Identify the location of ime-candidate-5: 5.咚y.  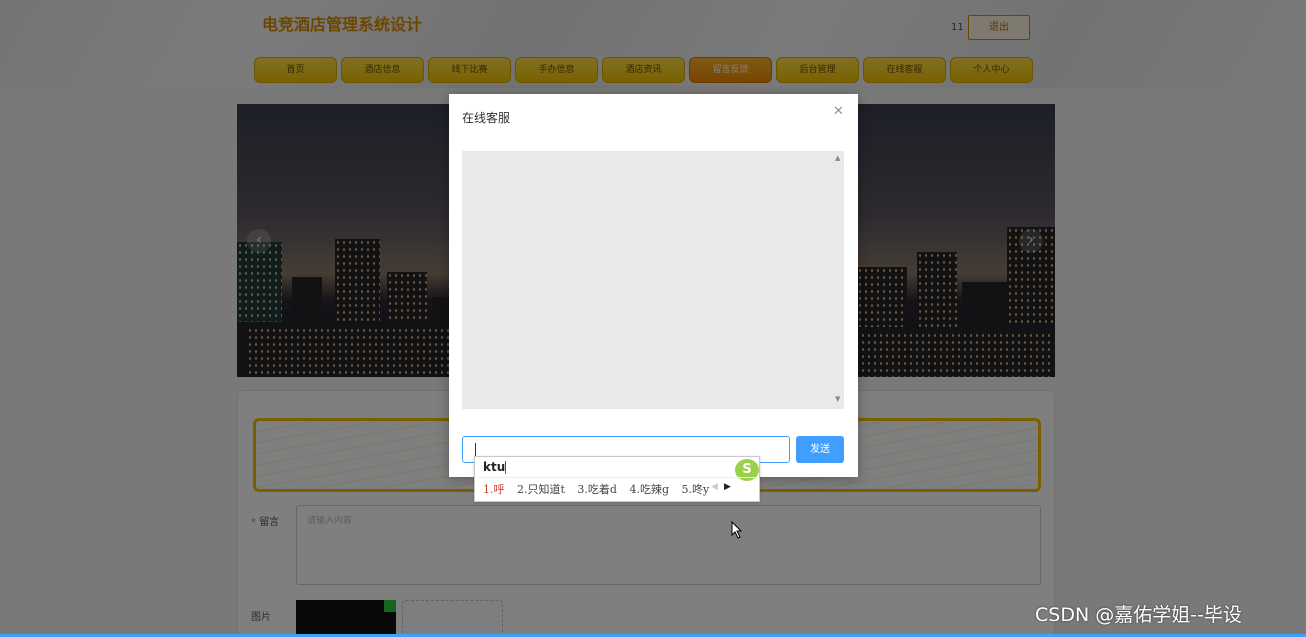
(696, 489).